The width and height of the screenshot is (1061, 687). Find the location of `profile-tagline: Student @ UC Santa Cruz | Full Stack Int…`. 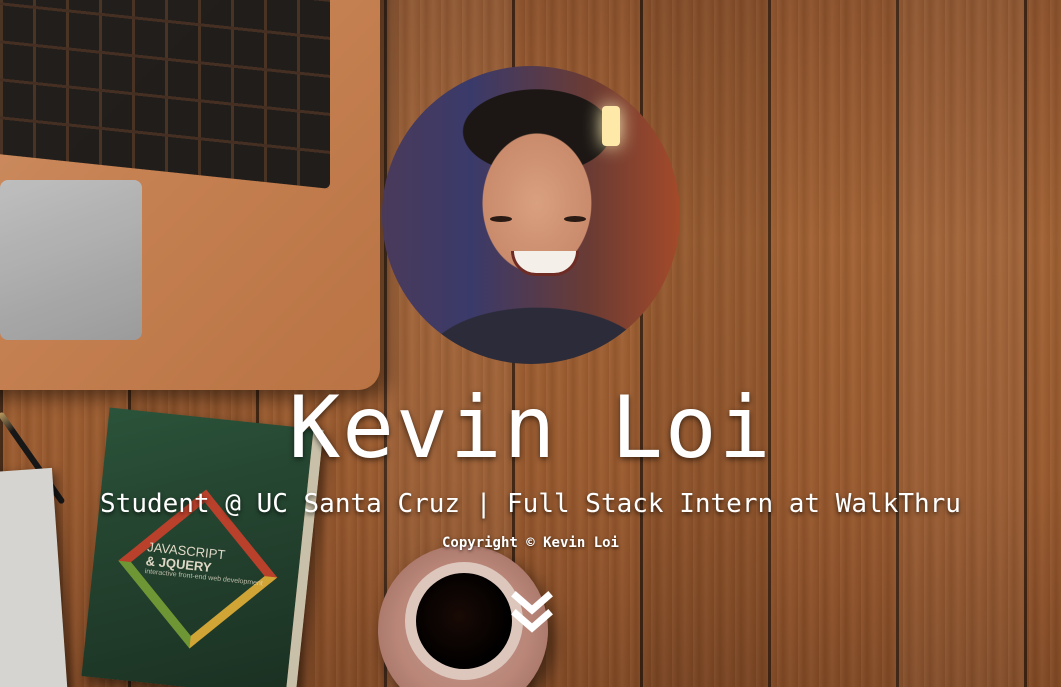

profile-tagline: Student @ UC Santa Cruz | Full Stack Int… is located at coordinates (530, 504).